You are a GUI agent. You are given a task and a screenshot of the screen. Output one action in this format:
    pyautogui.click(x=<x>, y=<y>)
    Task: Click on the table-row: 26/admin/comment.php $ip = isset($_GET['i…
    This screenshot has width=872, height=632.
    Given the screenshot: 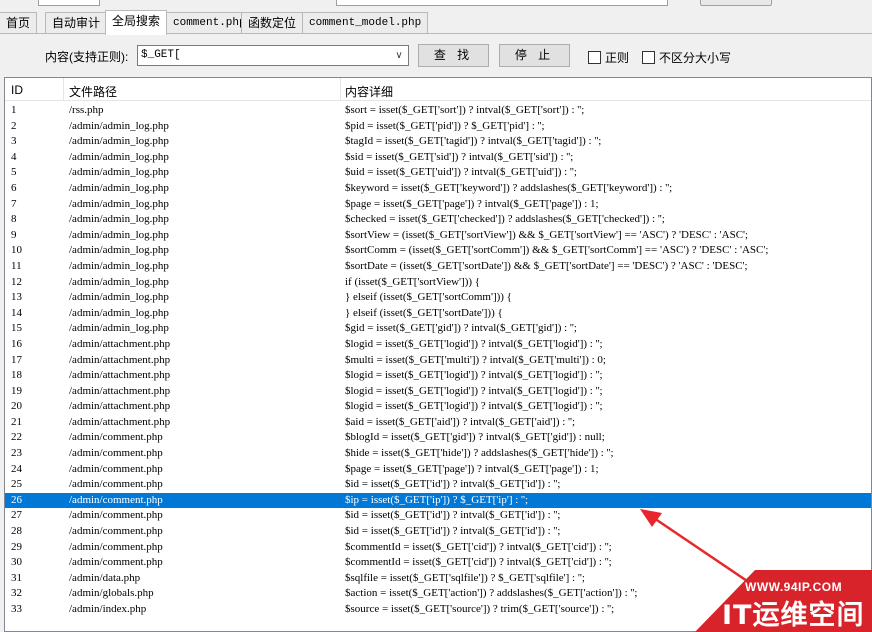 What is the action you would take?
    pyautogui.click(x=438, y=500)
    